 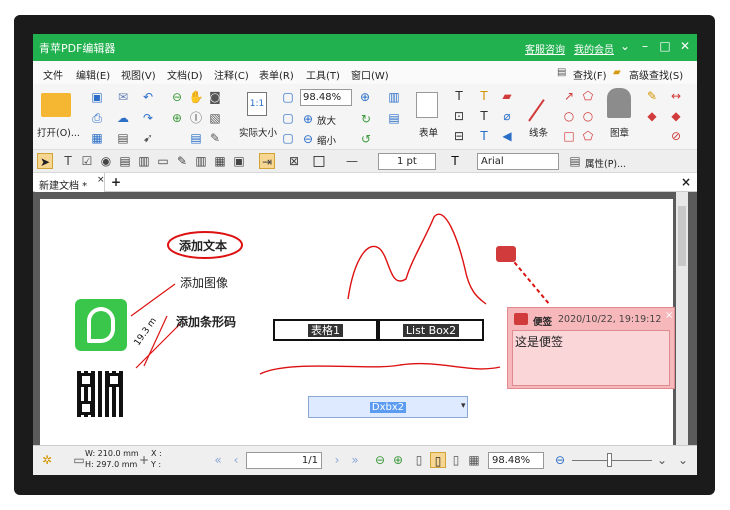 What do you see at coordinates (438, 460) in the screenshot?
I see `continuous-icon: ▯` at bounding box center [438, 460].